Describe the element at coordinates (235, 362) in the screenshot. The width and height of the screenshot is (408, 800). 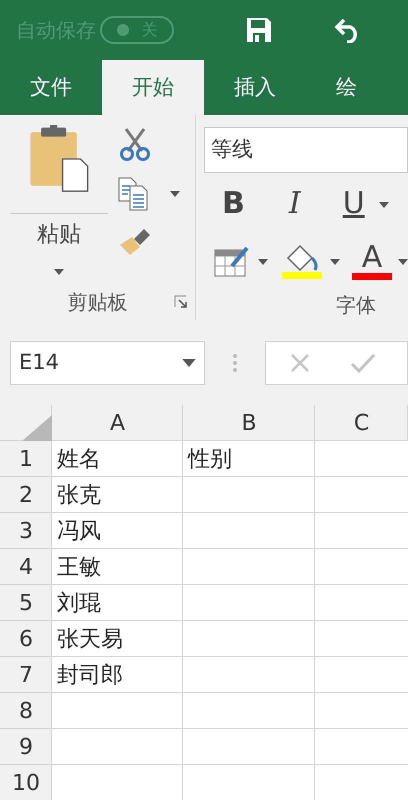
I see `drag-handle-icon` at that location.